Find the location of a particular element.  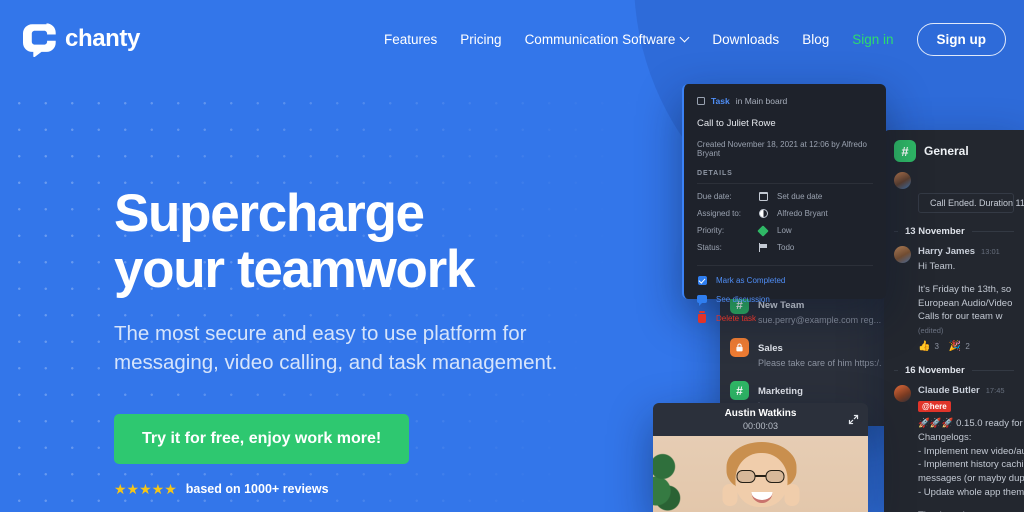

nav-item-features: Features is located at coordinates (410, 39).